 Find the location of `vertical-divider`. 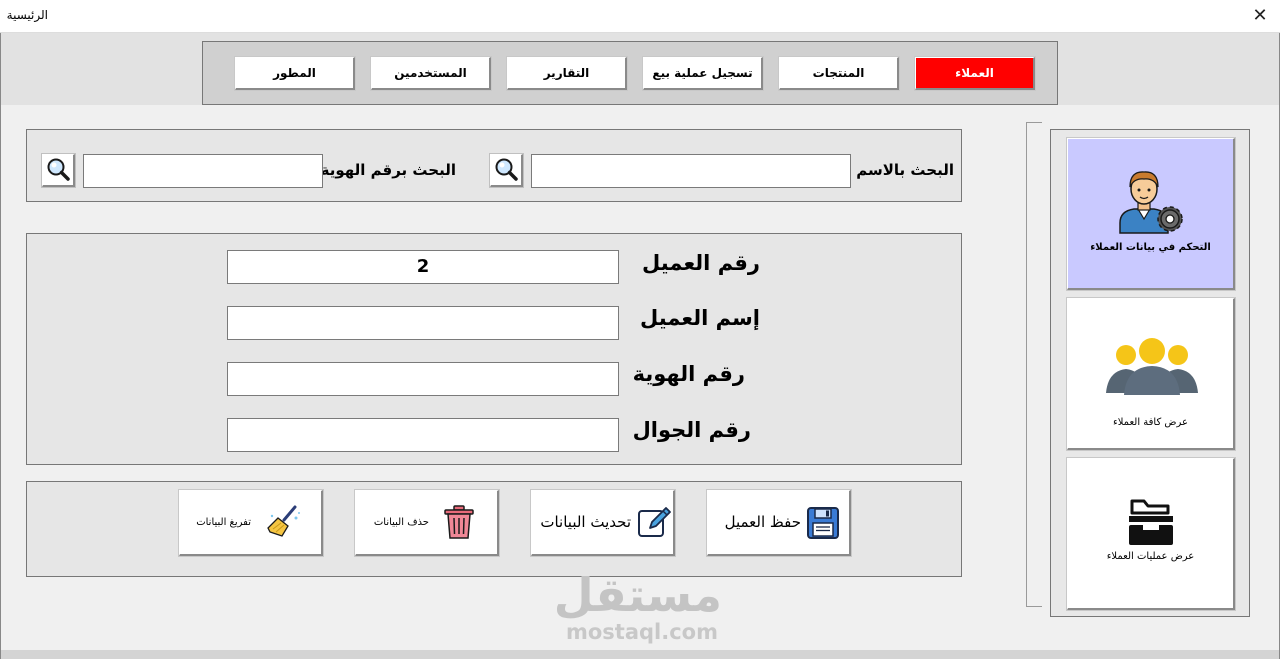

vertical-divider is located at coordinates (1034, 364).